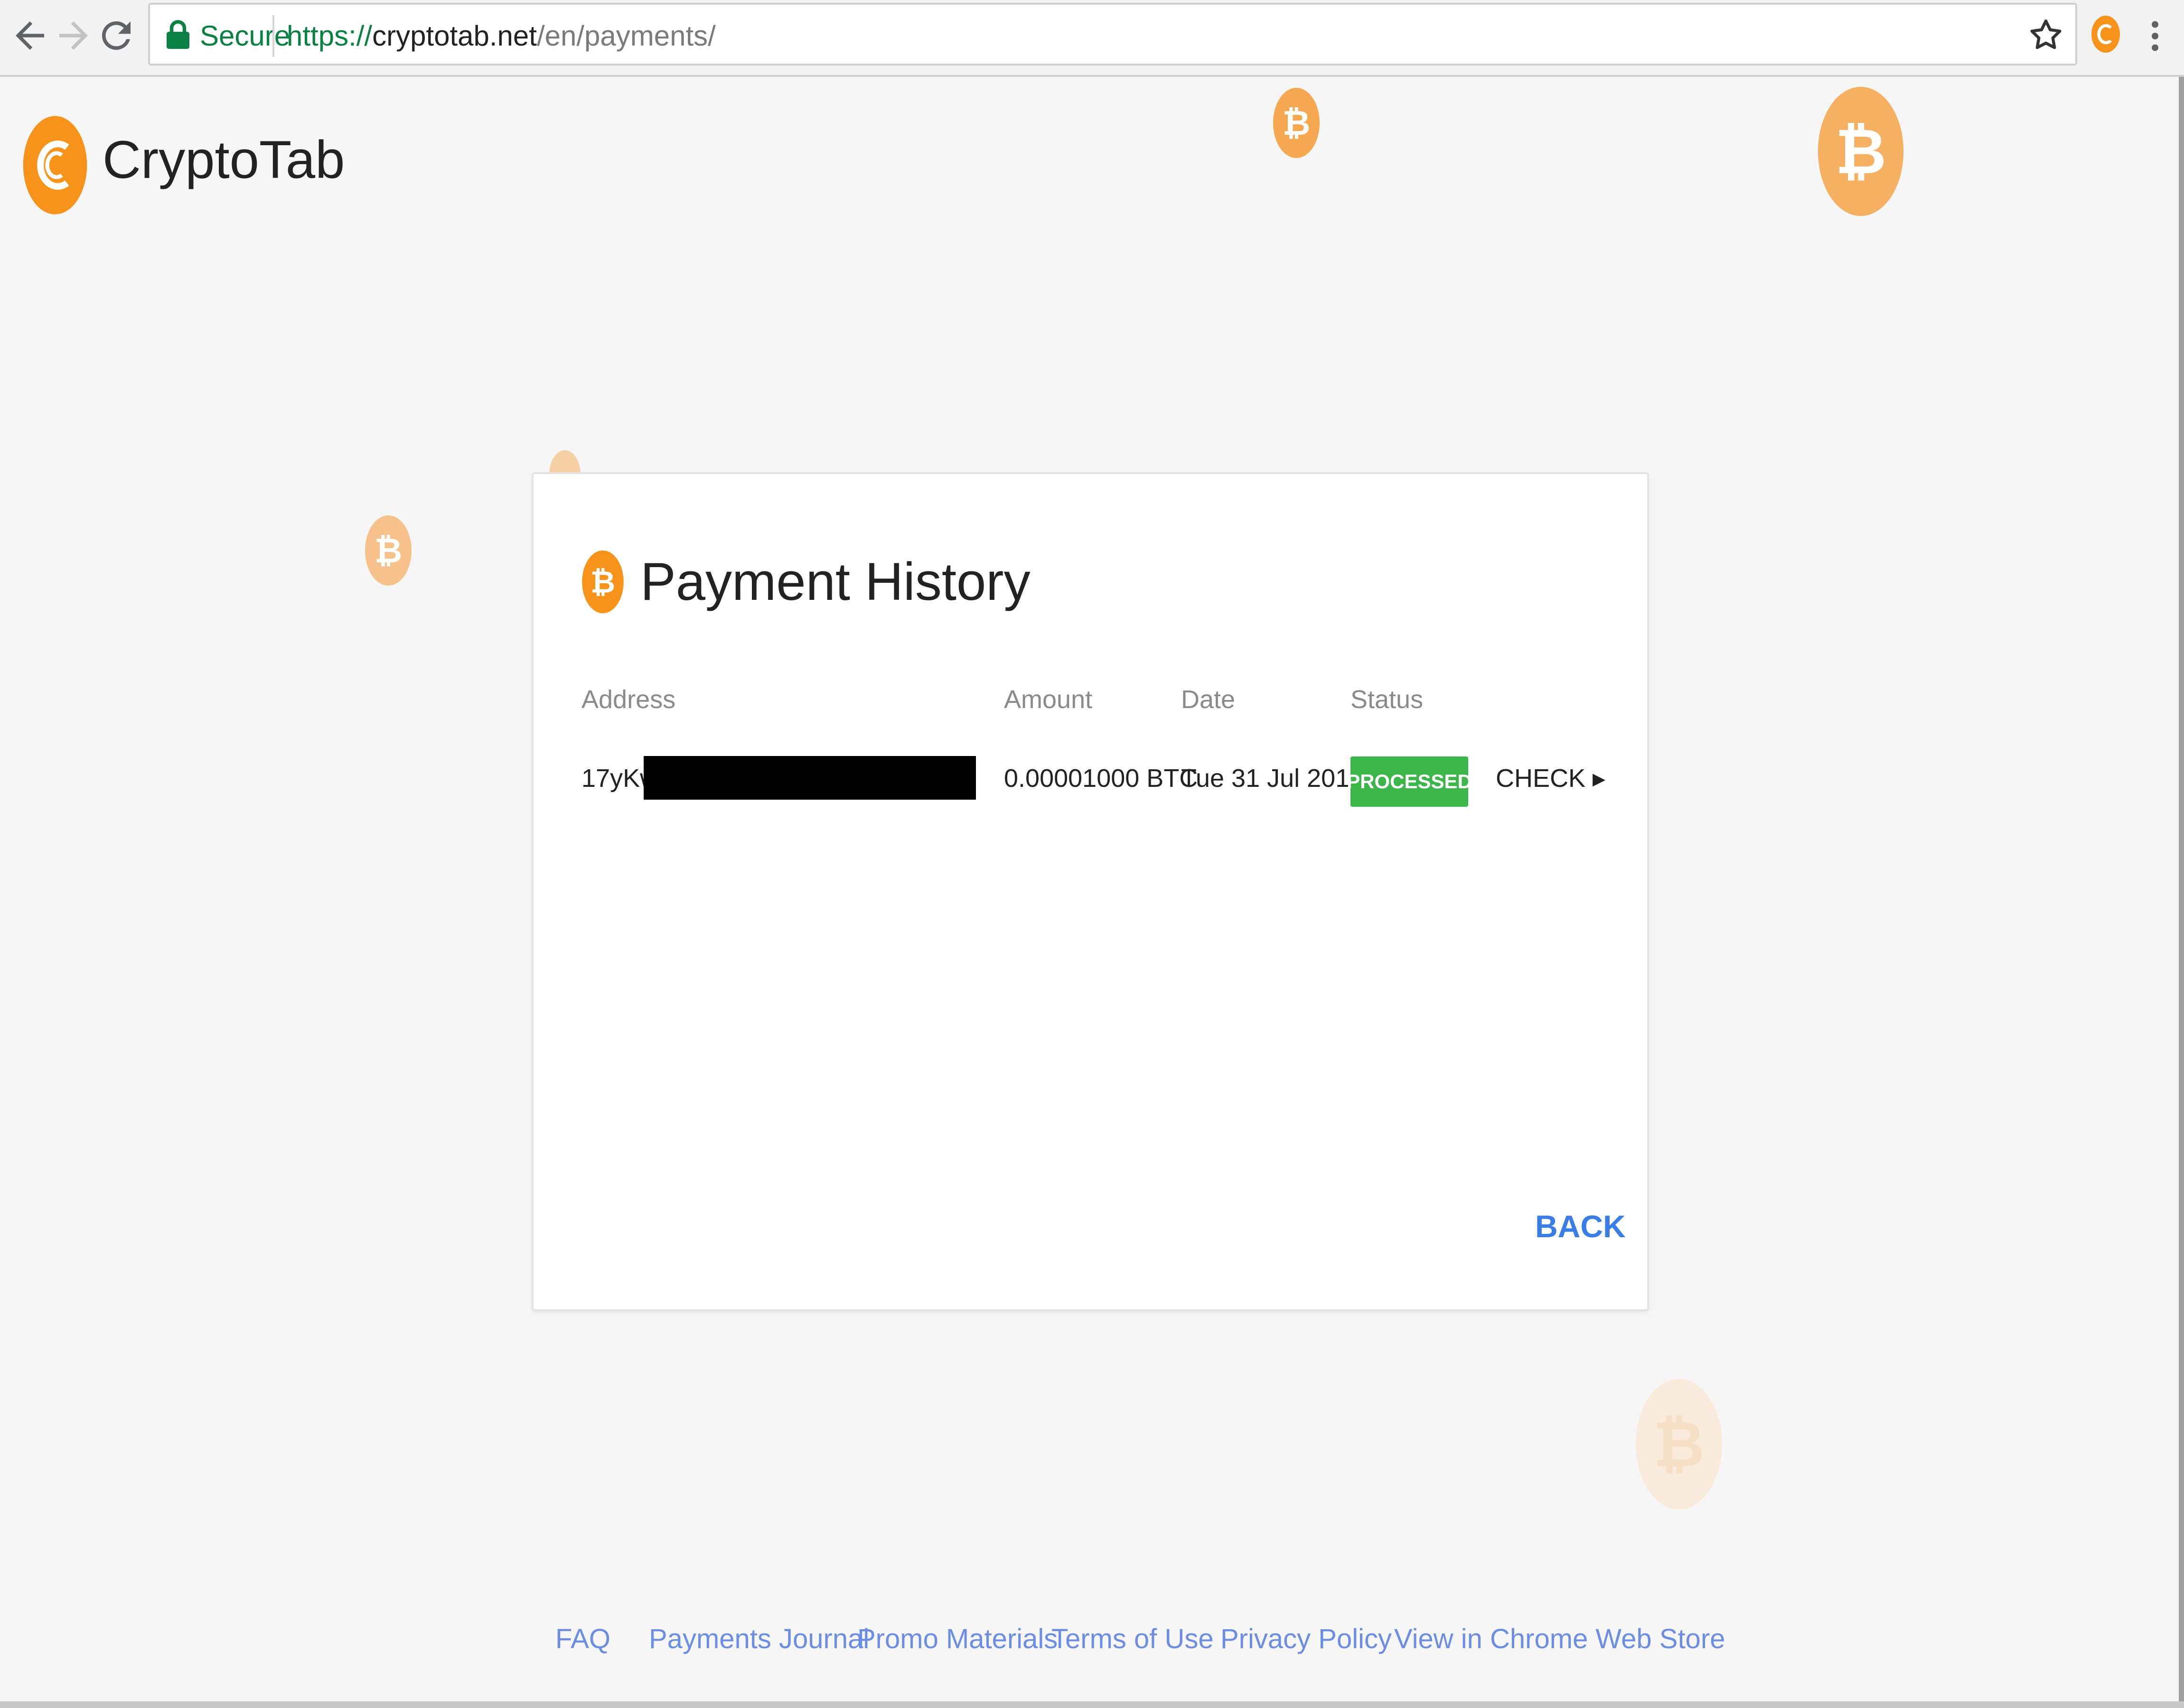  I want to click on footer-link-payments-journal: Payments Journal, so click(759, 1639).